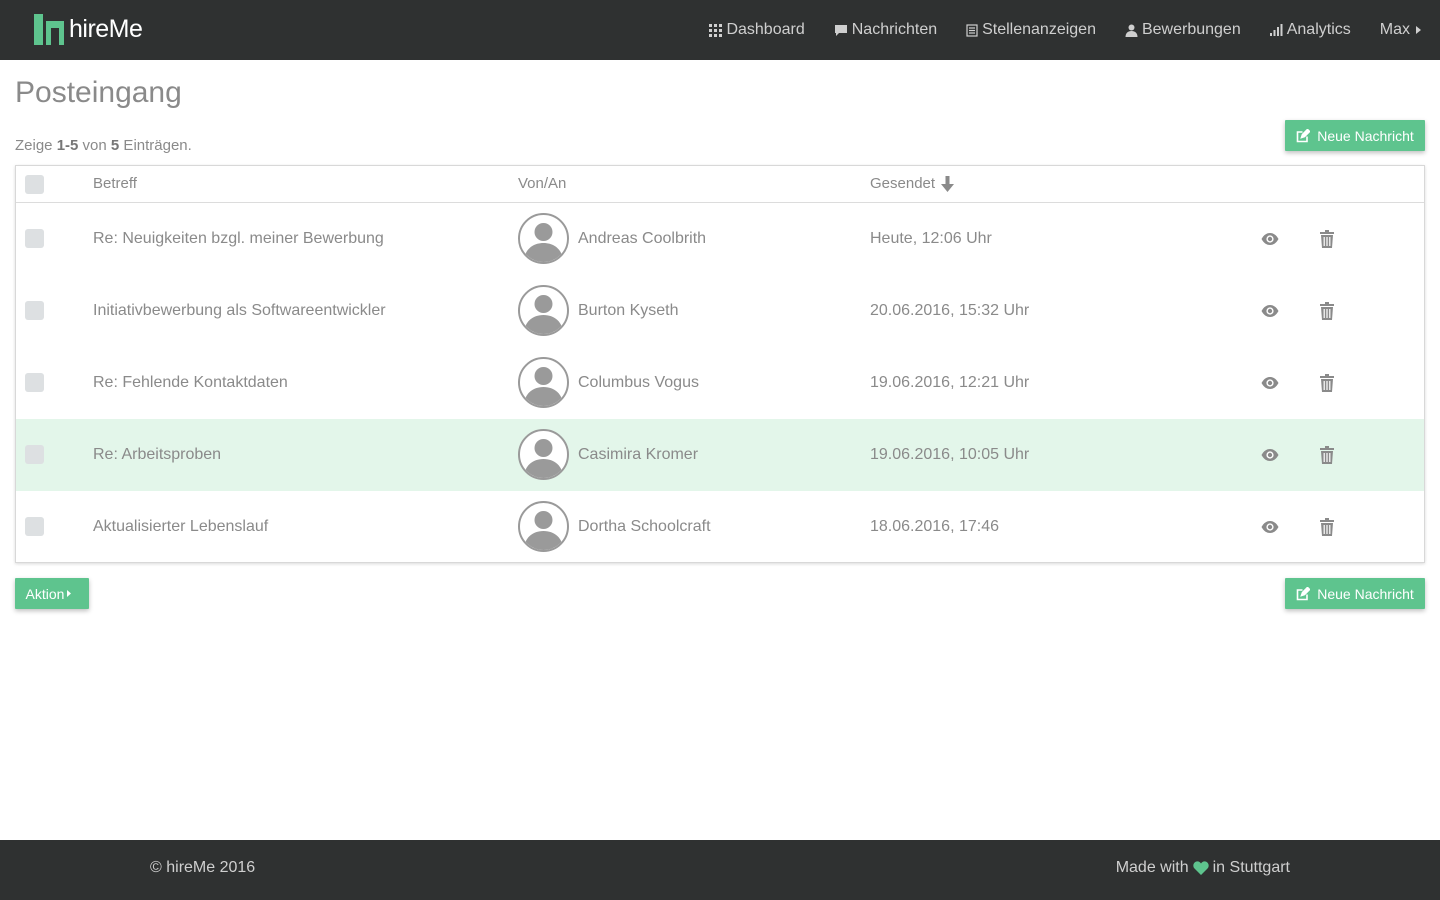 The image size is (1440, 900). Describe the element at coordinates (94, 145) in the screenshot. I see `summary-mid: von` at that location.